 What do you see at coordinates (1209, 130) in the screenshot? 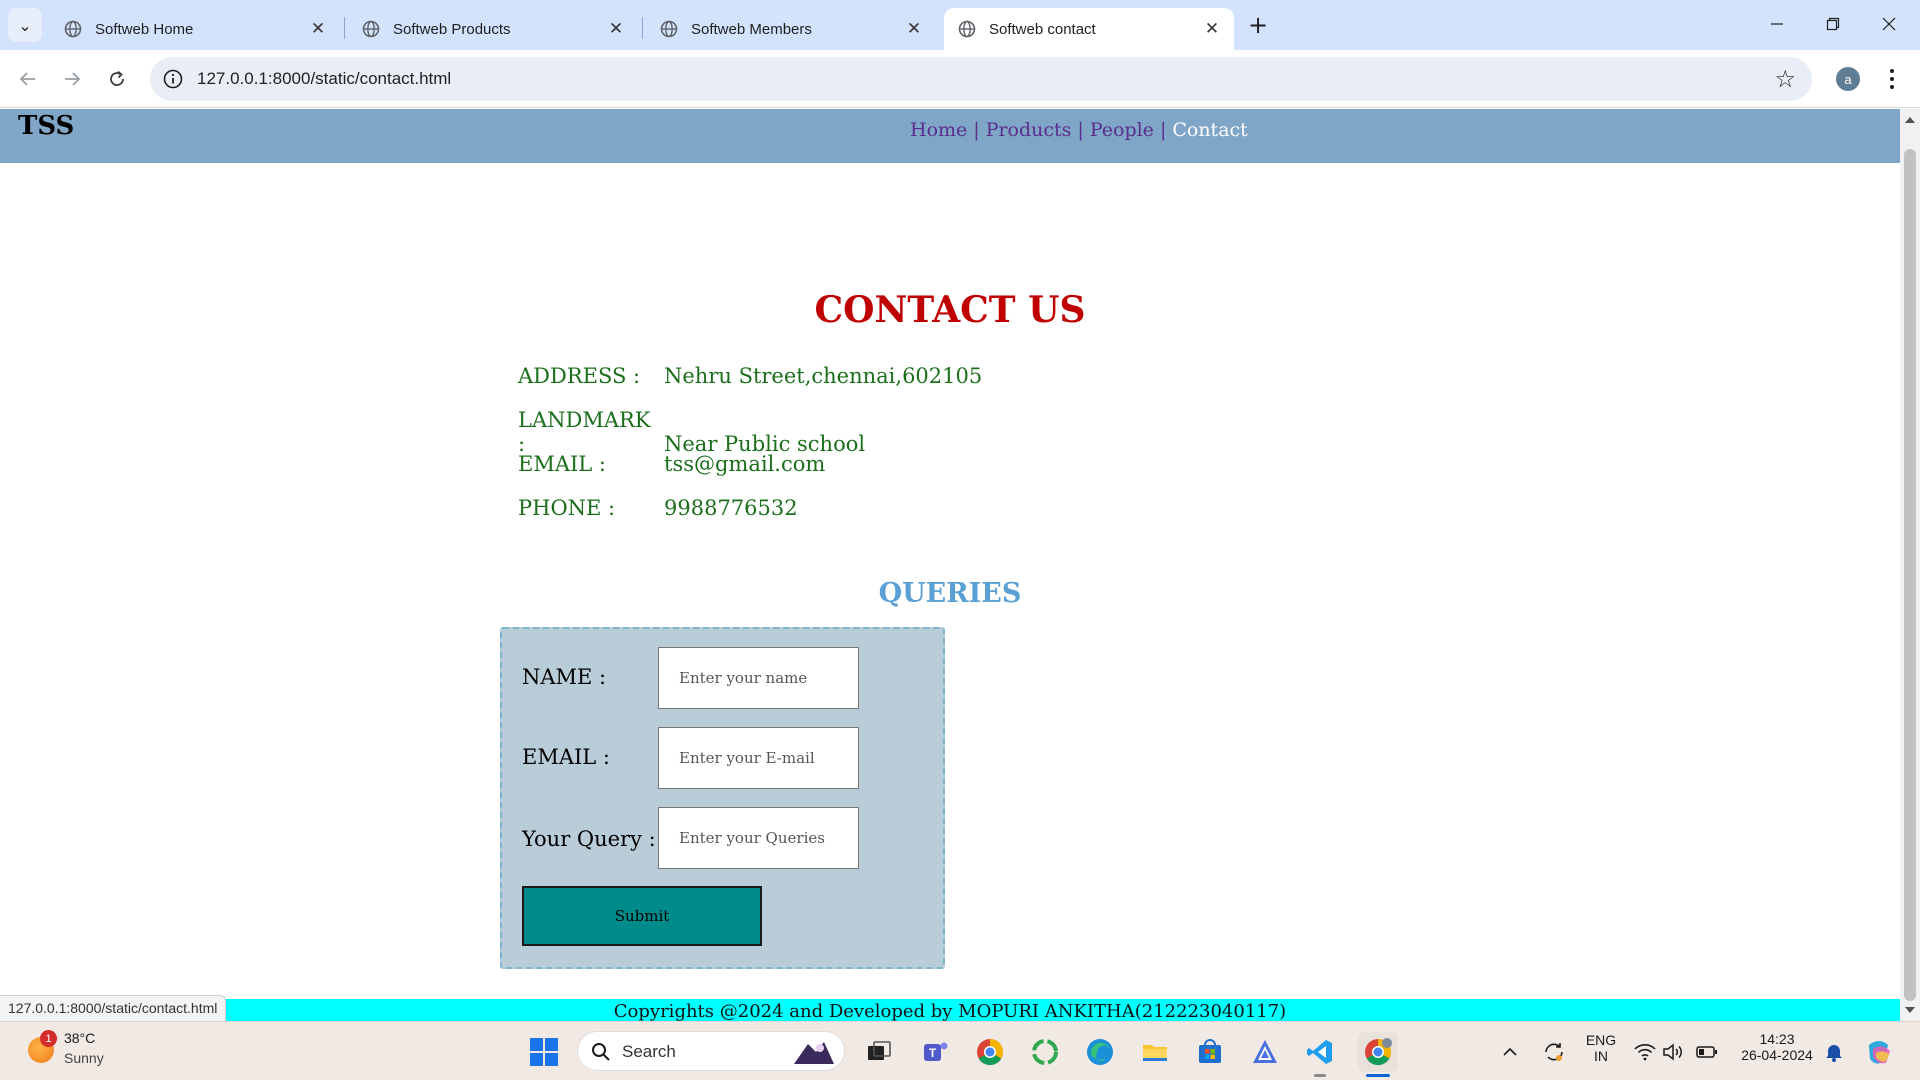
I see `nav-link-contact: Contact` at bounding box center [1209, 130].